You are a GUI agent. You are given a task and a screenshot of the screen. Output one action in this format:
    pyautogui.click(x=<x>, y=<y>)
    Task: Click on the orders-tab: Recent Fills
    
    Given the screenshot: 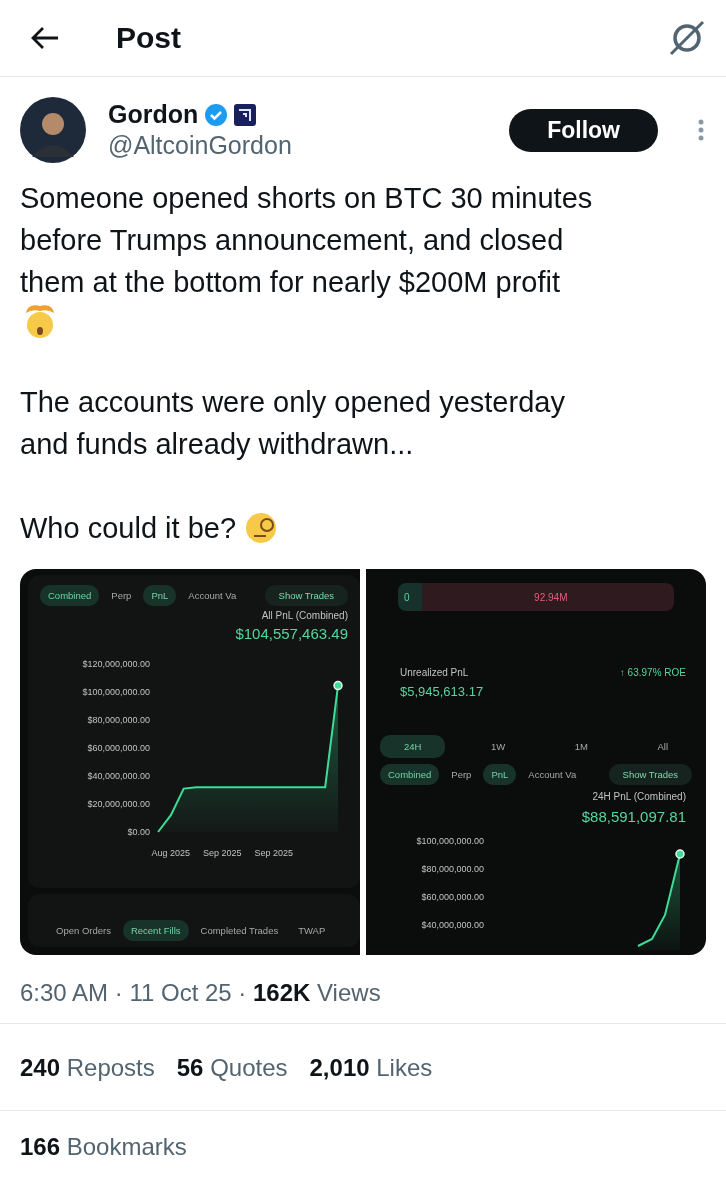 What is the action you would take?
    pyautogui.click(x=155, y=930)
    